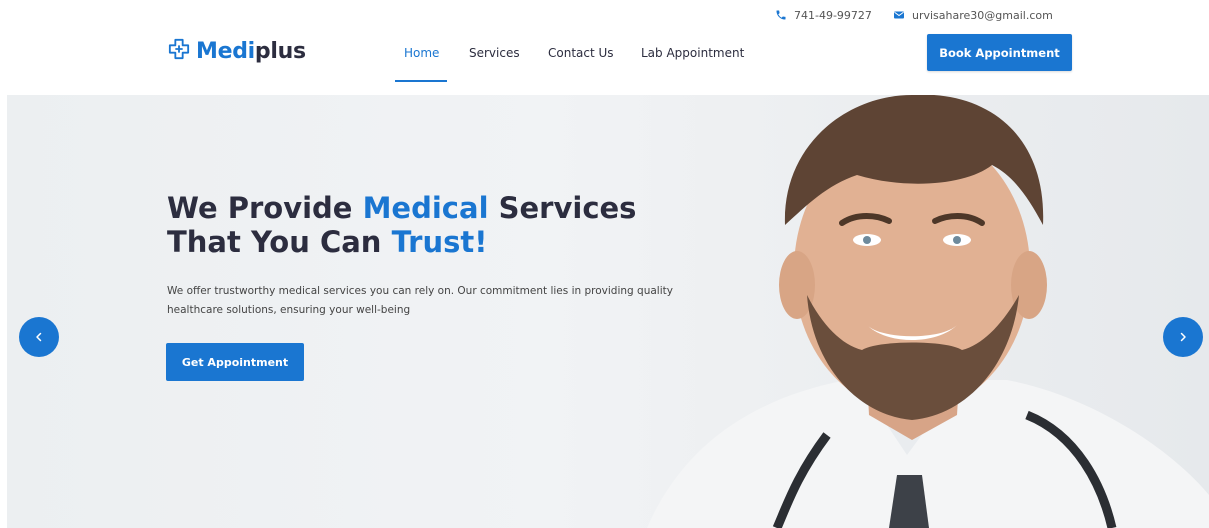  Describe the element at coordinates (833, 15) in the screenshot. I see `header-phone-text: 741-49-99727` at that location.